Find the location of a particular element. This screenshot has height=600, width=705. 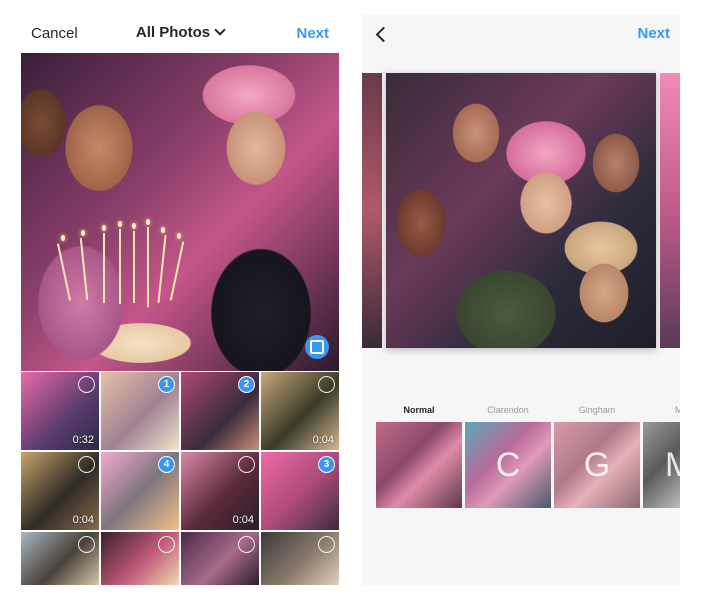

filter-gingham-tile: G is located at coordinates (597, 465).